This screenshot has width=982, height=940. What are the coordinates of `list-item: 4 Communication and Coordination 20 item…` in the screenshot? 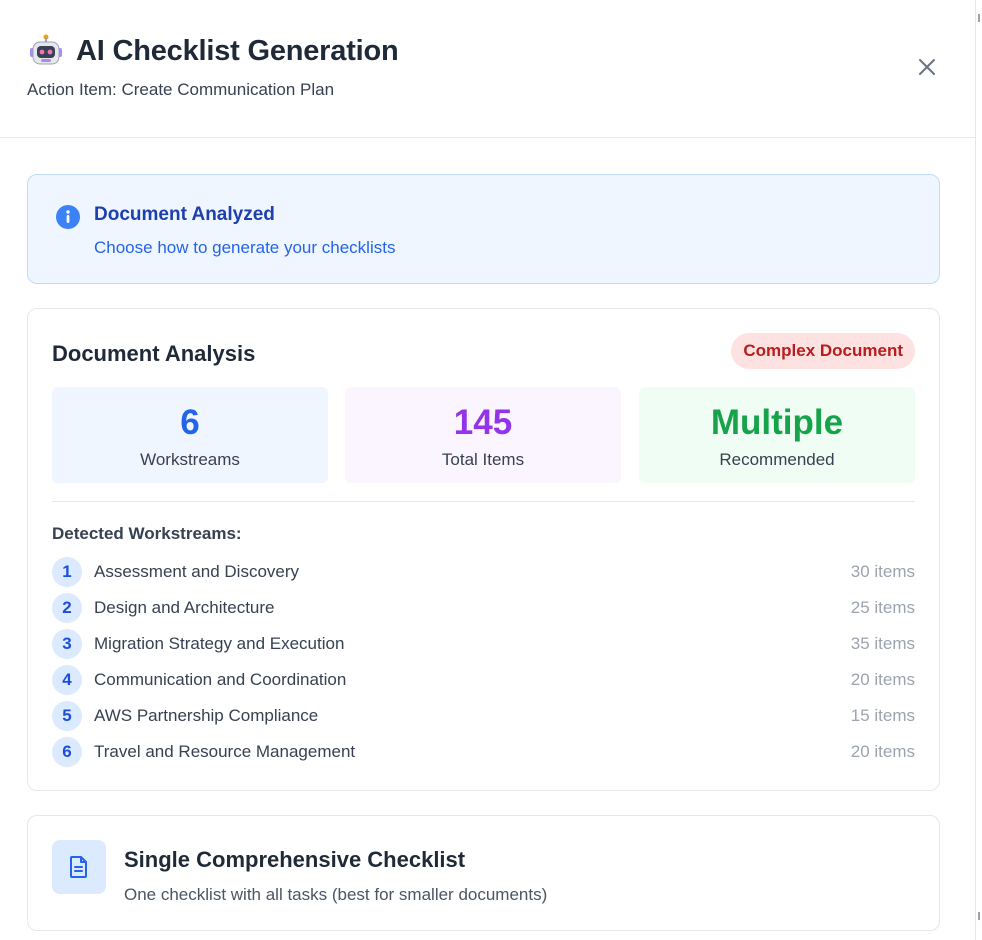 It's located at (483, 682).